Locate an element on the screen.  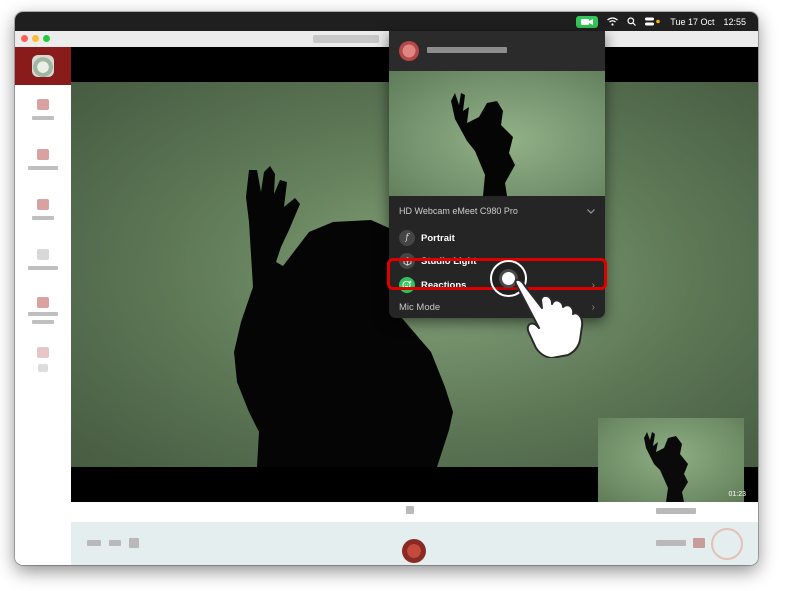
sidebar-app-logo is located at coordinates (43, 66).